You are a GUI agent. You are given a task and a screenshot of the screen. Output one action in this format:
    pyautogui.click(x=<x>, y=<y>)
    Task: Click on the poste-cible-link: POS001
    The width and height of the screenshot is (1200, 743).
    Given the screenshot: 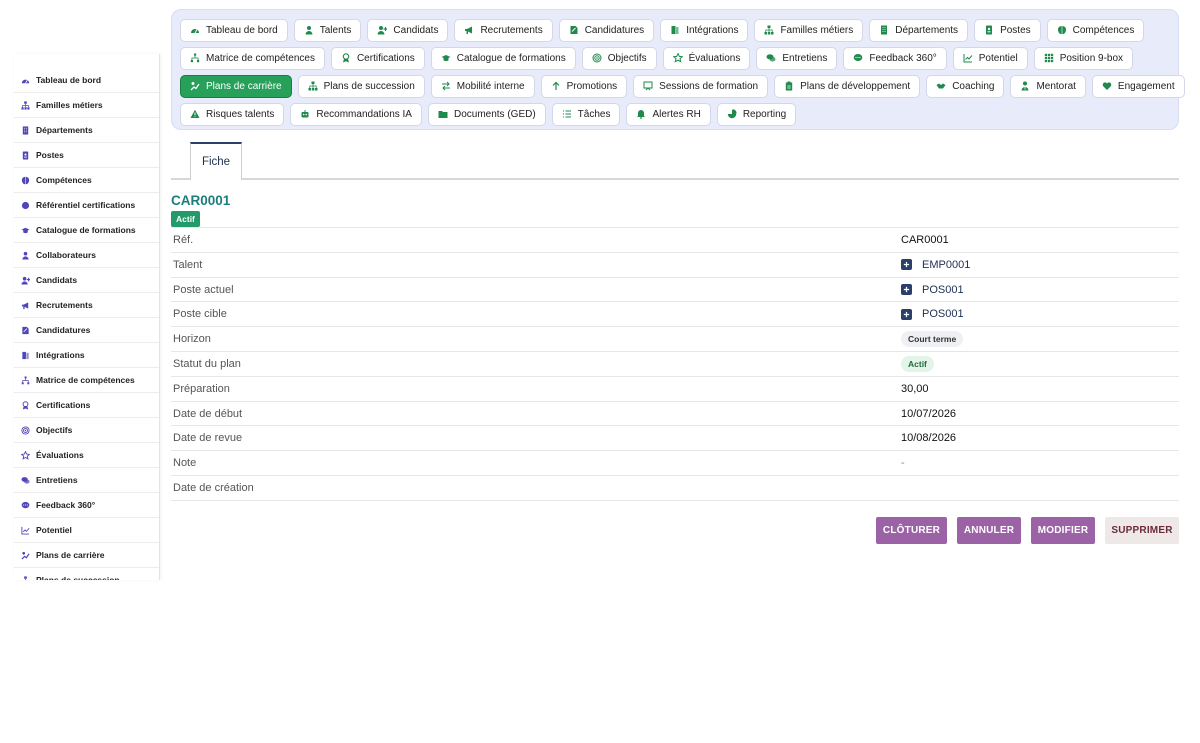 What is the action you would take?
    pyautogui.click(x=932, y=314)
    